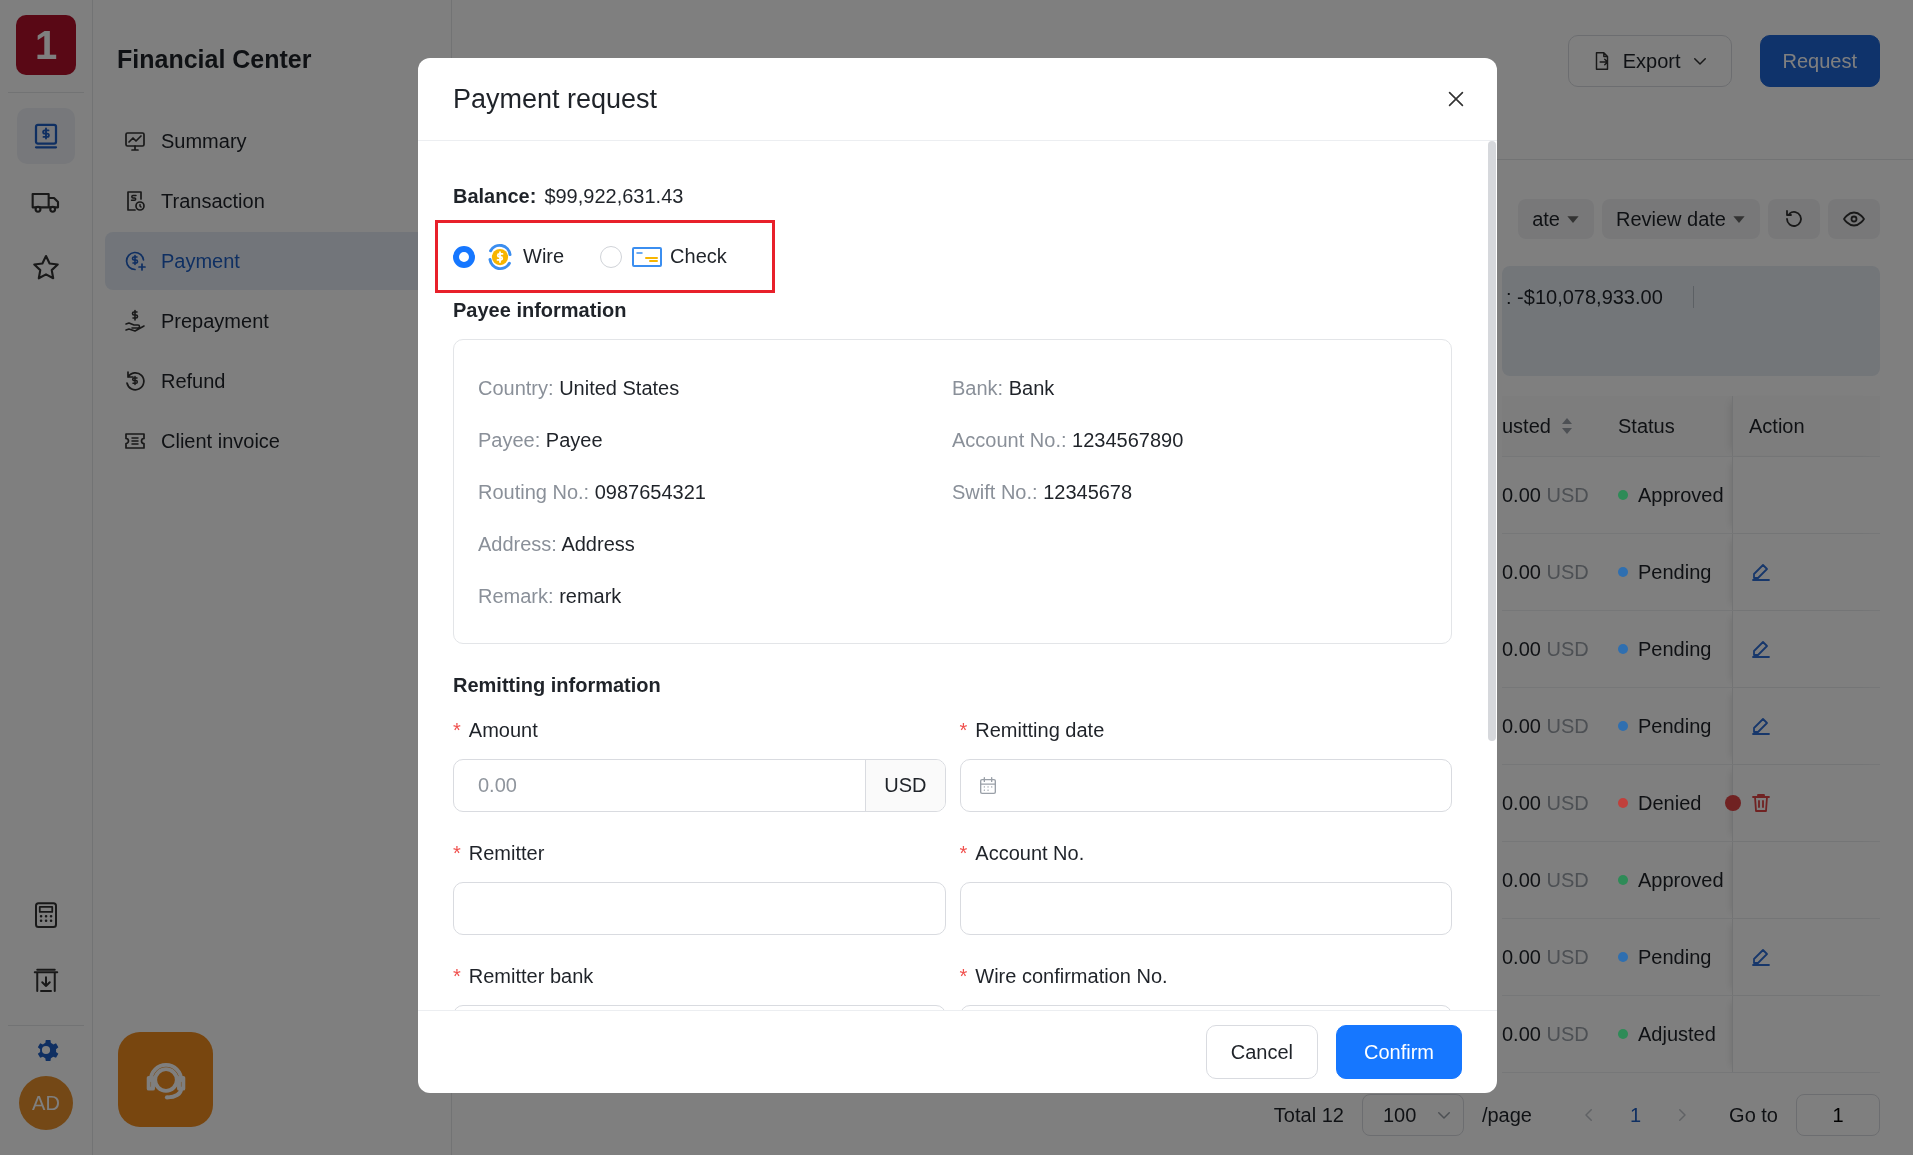 This screenshot has height=1155, width=1913. Describe the element at coordinates (1043, 492) in the screenshot. I see `payee-detail: Swift No.: 12345678` at that location.